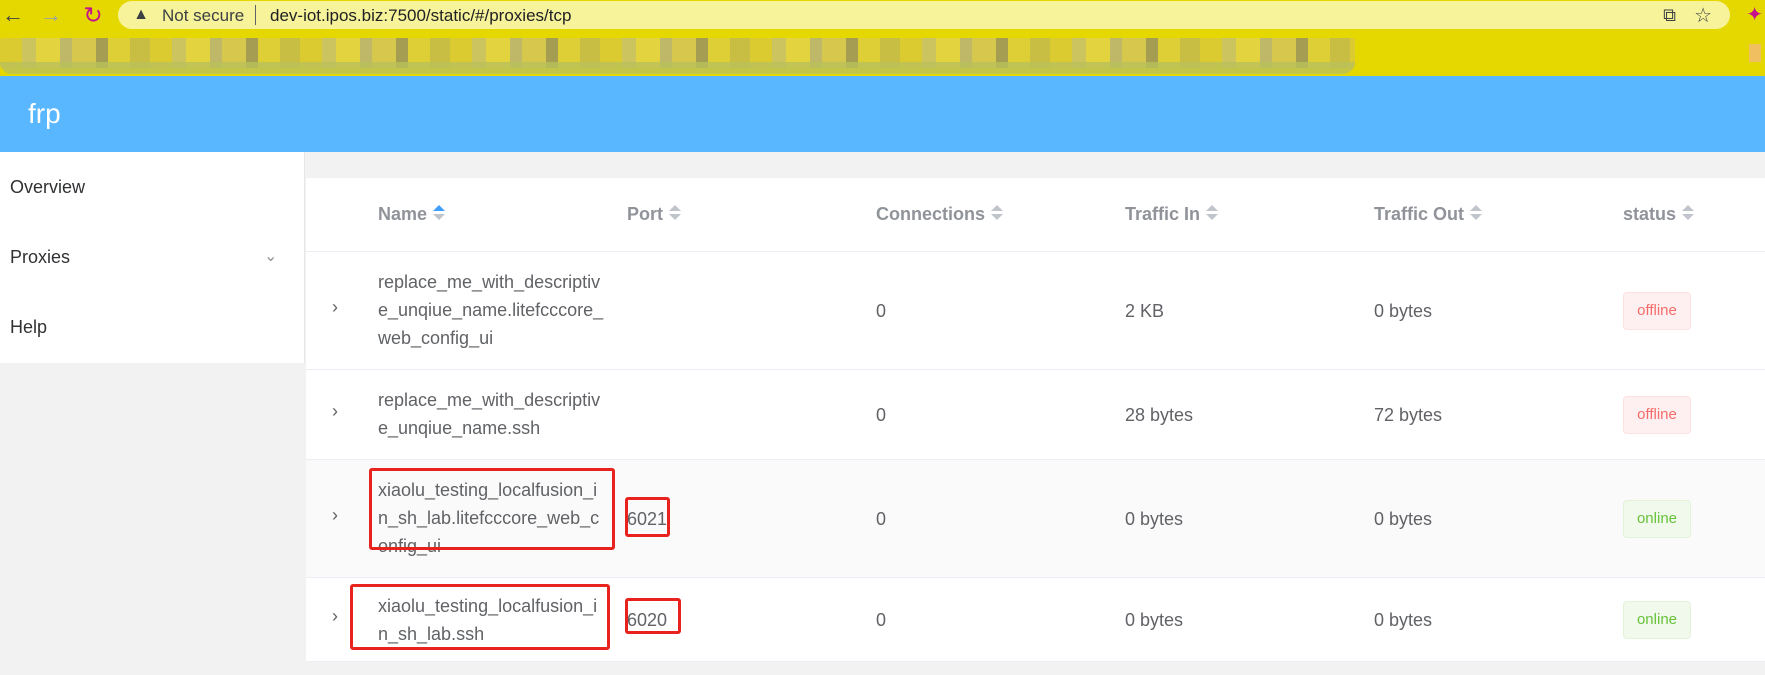 The height and width of the screenshot is (675, 1765). Describe the element at coordinates (1659, 214) in the screenshot. I see `column-header-status: status` at that location.